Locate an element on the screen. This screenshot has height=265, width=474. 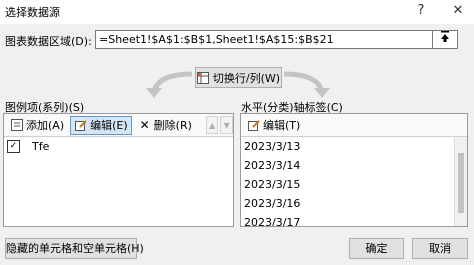
move-down-button: ▼ is located at coordinates (226, 125).